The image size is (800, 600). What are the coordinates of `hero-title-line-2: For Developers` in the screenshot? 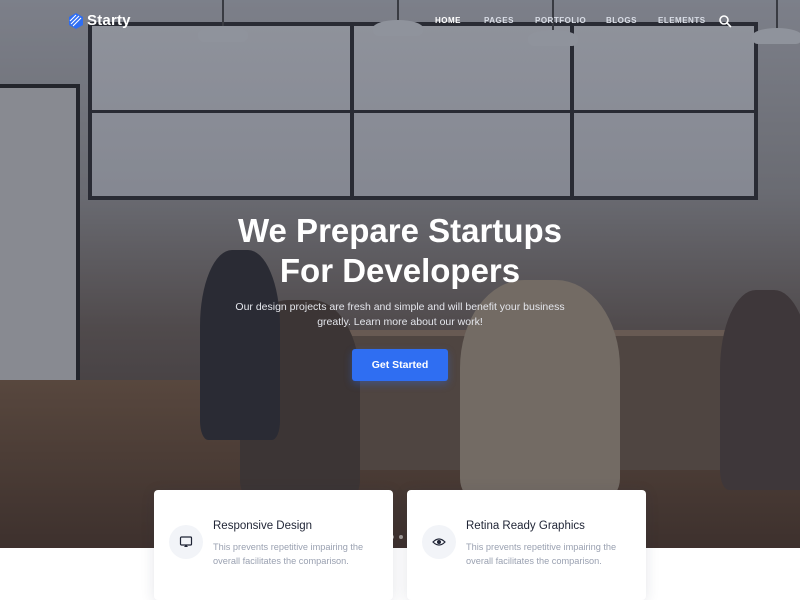 It's located at (400, 270).